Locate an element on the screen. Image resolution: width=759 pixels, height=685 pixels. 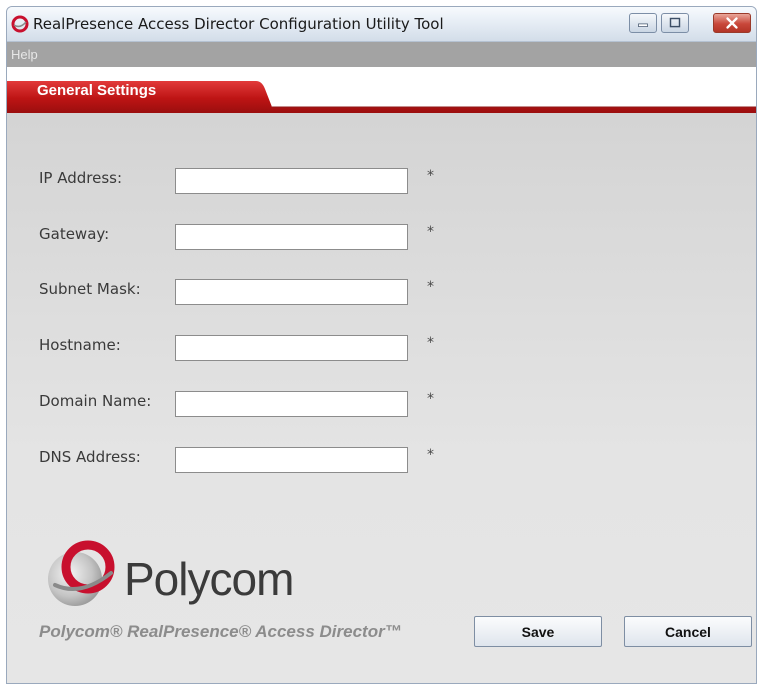
product-tagline: Polycom® RealPresence® Access Director™ is located at coordinates (220, 631).